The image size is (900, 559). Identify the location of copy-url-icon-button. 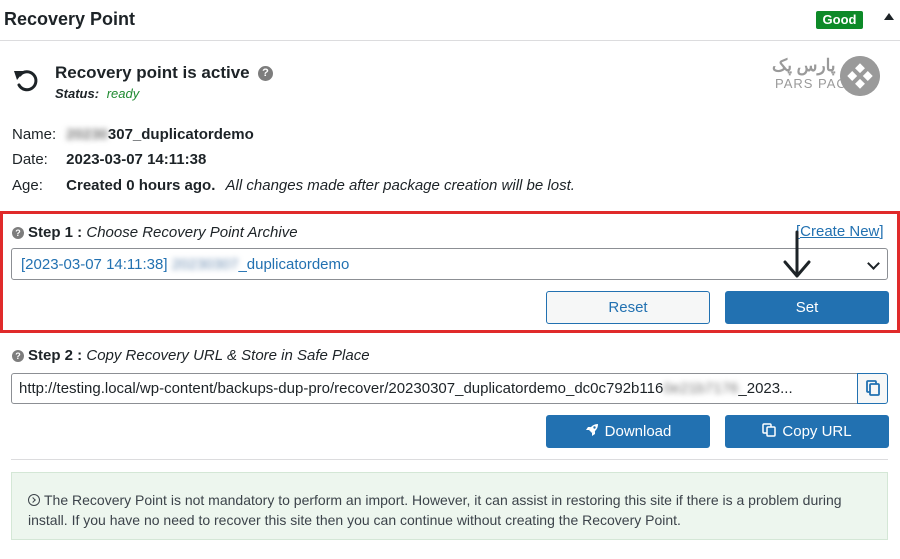
(872, 388).